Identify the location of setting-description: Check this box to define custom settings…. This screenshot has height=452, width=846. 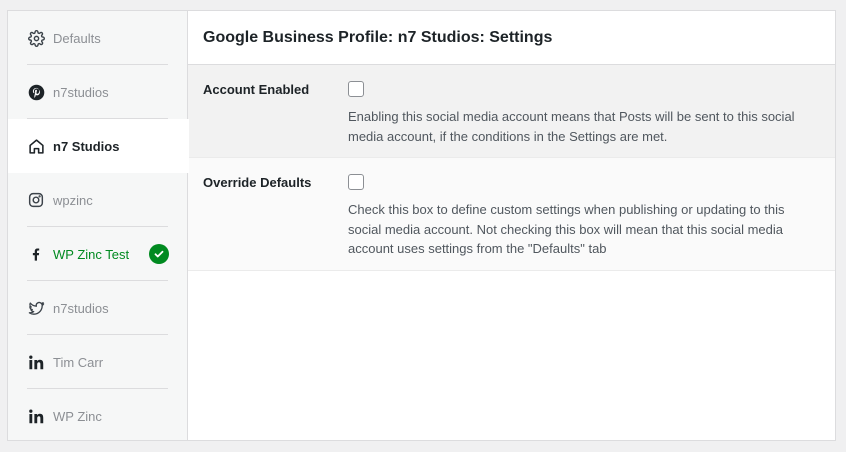
(566, 229).